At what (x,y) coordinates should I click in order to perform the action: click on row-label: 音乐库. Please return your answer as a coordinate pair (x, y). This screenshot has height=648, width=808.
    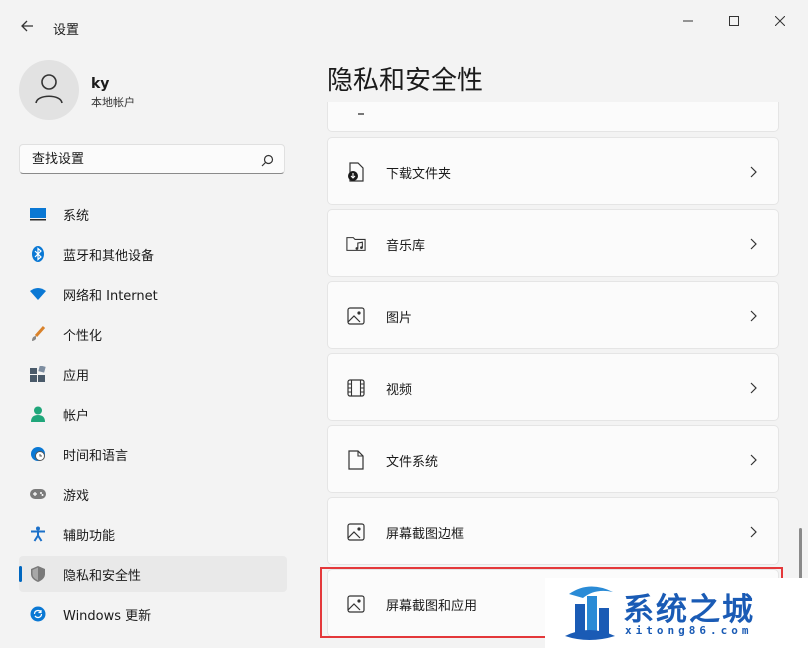
    Looking at the image, I should click on (406, 246).